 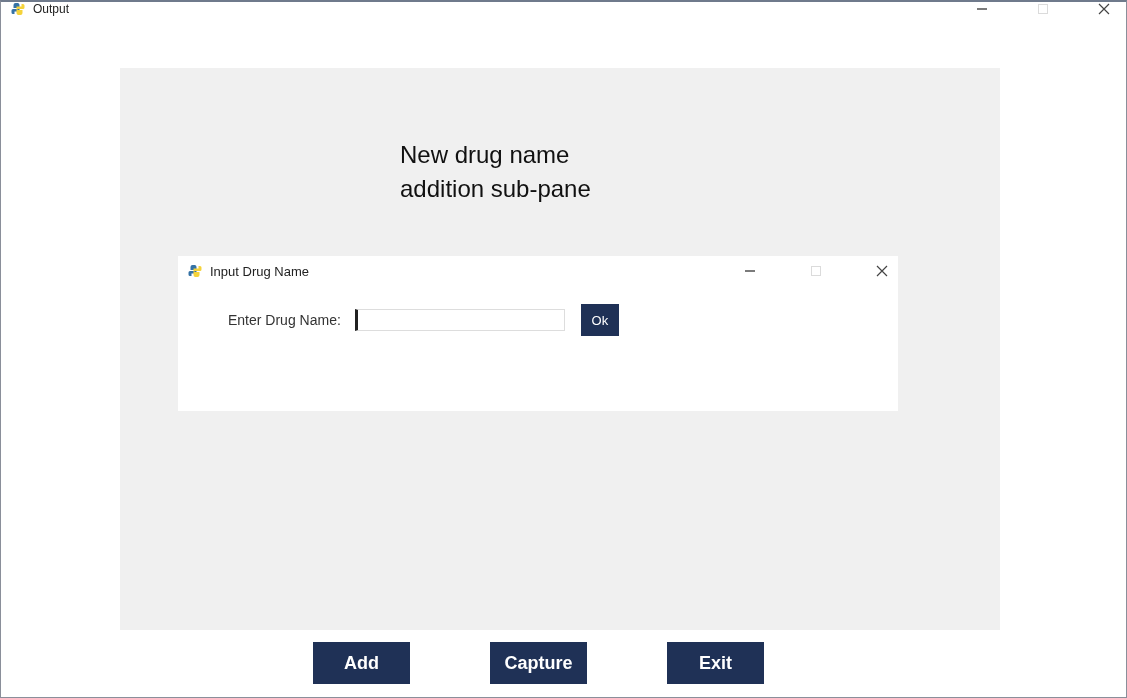 I want to click on drug-name-field, so click(x=459, y=320).